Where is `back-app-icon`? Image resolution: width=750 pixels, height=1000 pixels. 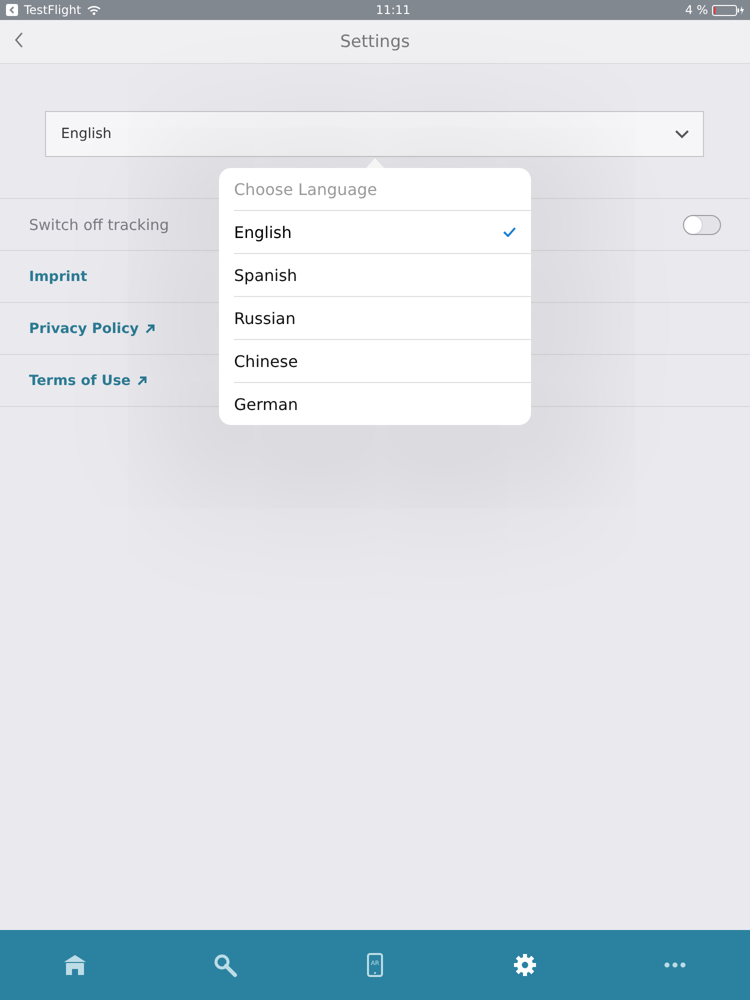 back-app-icon is located at coordinates (12, 10).